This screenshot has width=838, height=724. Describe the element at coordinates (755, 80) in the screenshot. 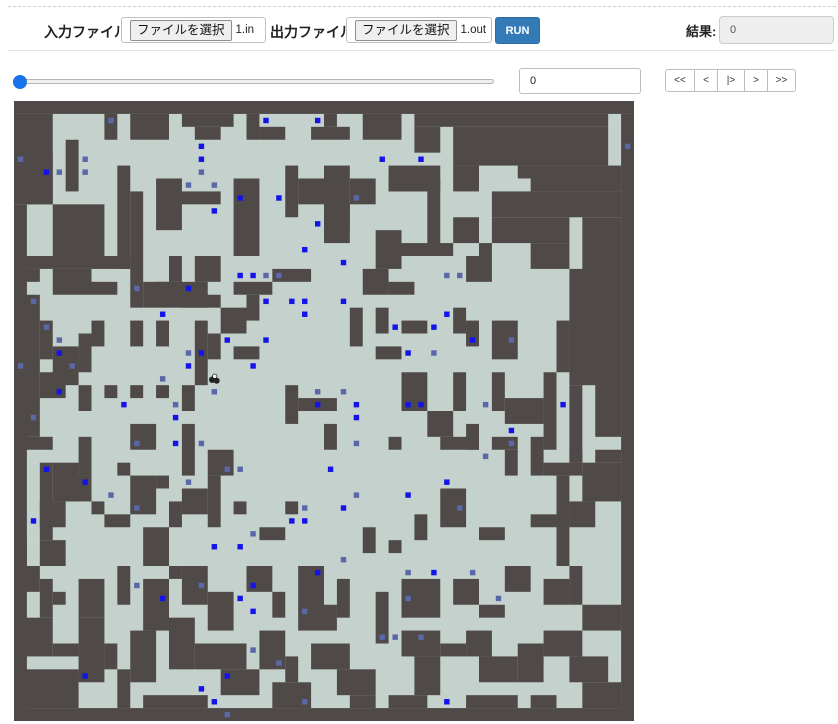

I see `next-turn-button: >` at that location.